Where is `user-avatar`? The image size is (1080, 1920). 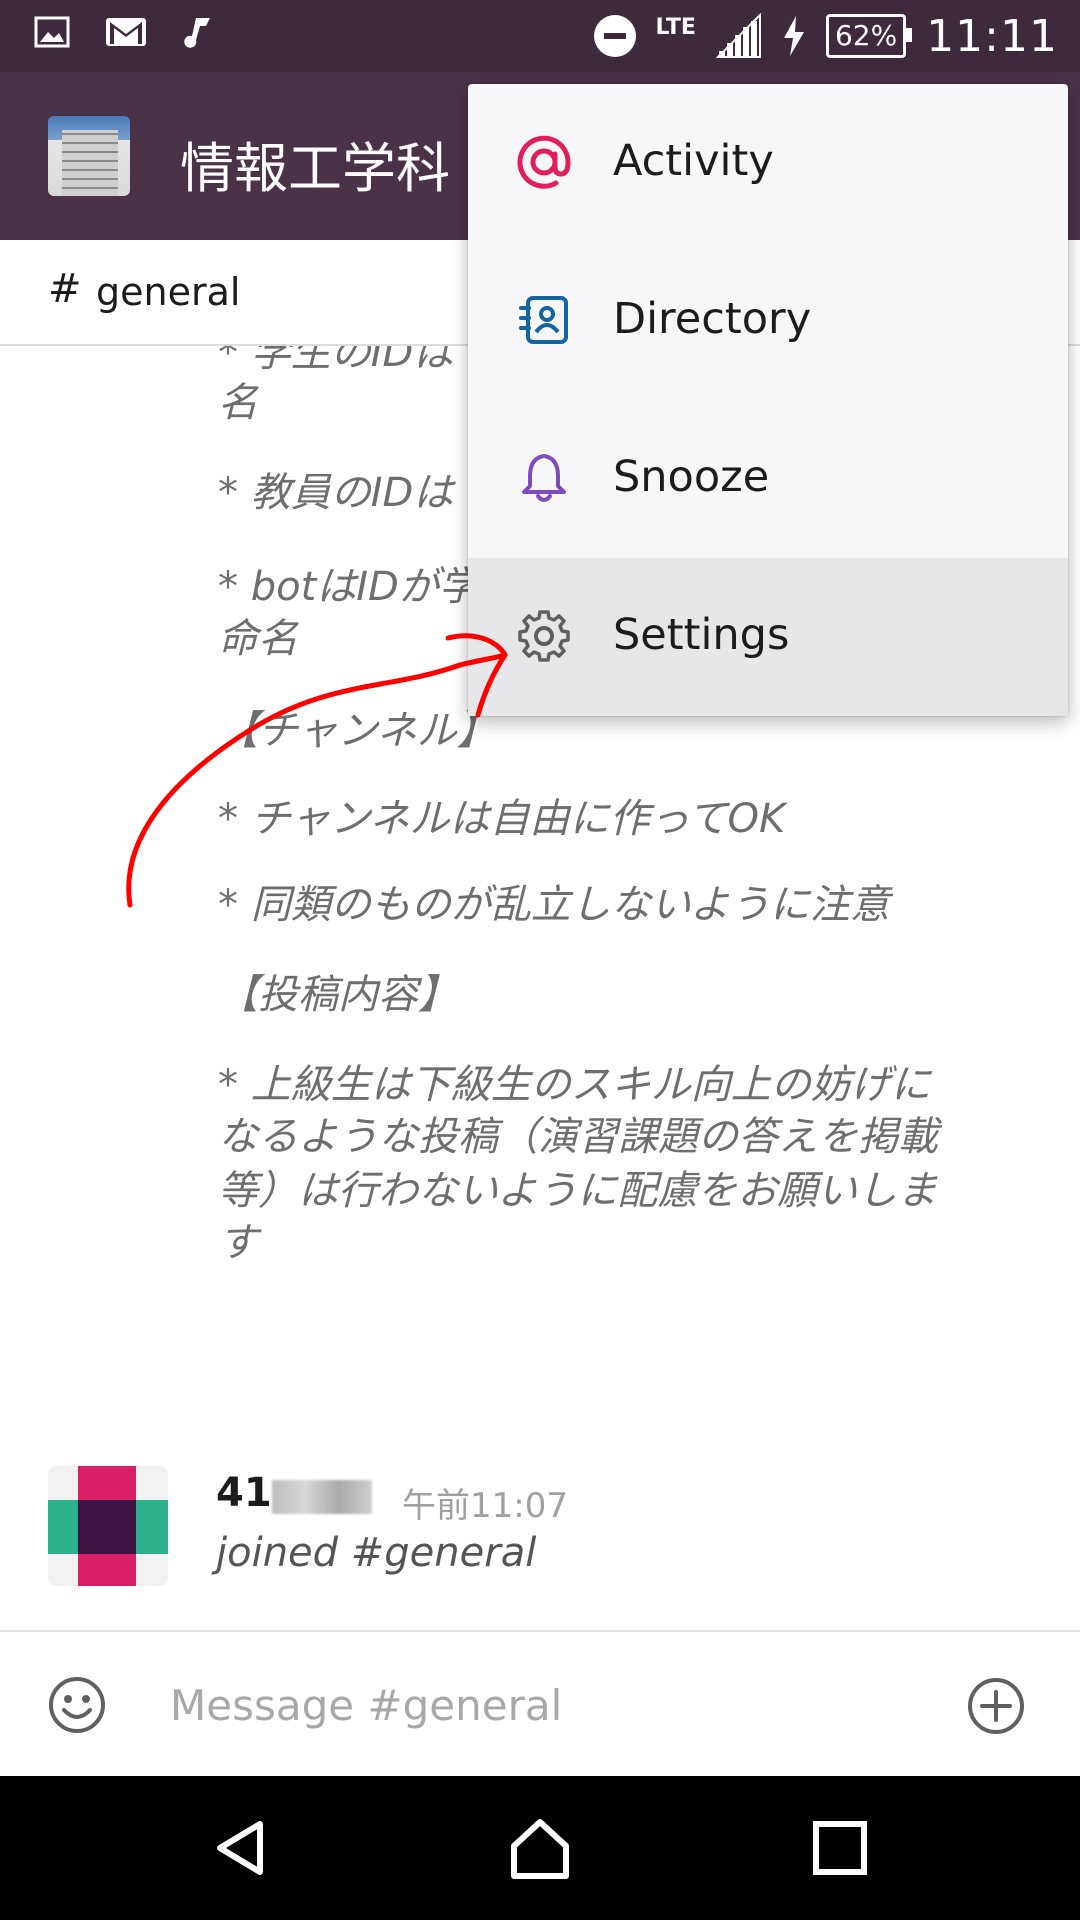
user-avatar is located at coordinates (108, 1526).